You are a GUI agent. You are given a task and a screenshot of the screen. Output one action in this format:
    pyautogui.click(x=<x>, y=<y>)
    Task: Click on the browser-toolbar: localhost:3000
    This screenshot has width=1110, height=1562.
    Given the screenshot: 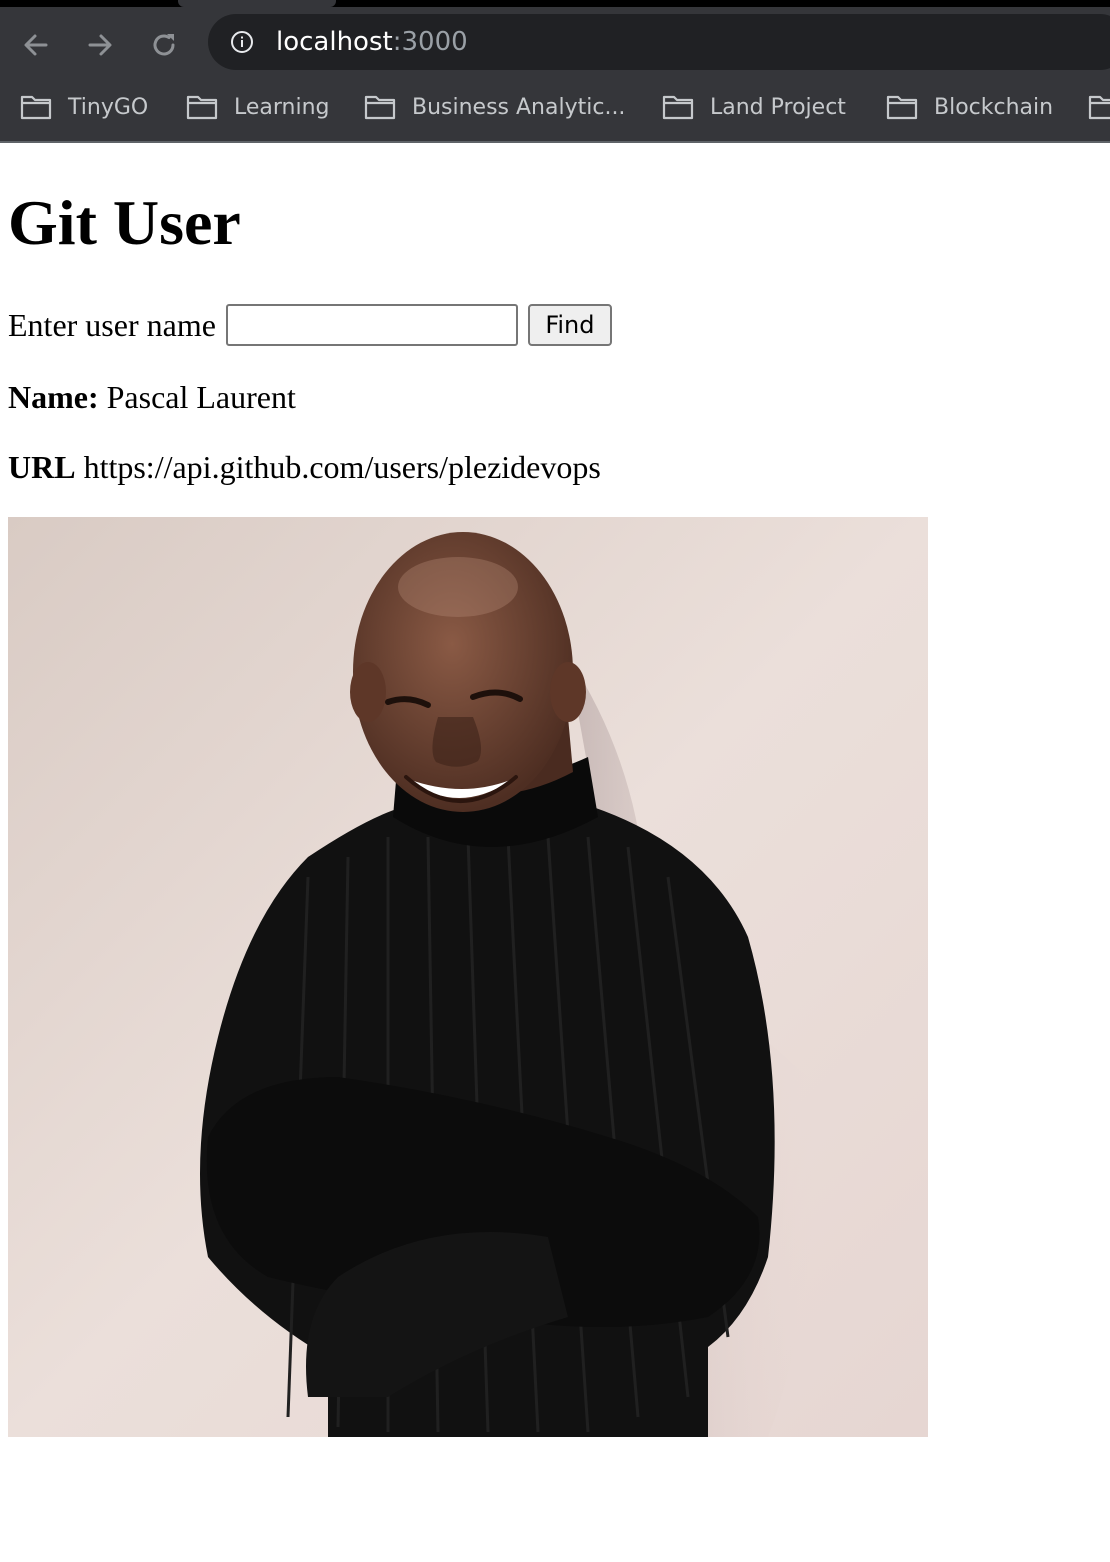 What is the action you would take?
    pyautogui.click(x=555, y=42)
    